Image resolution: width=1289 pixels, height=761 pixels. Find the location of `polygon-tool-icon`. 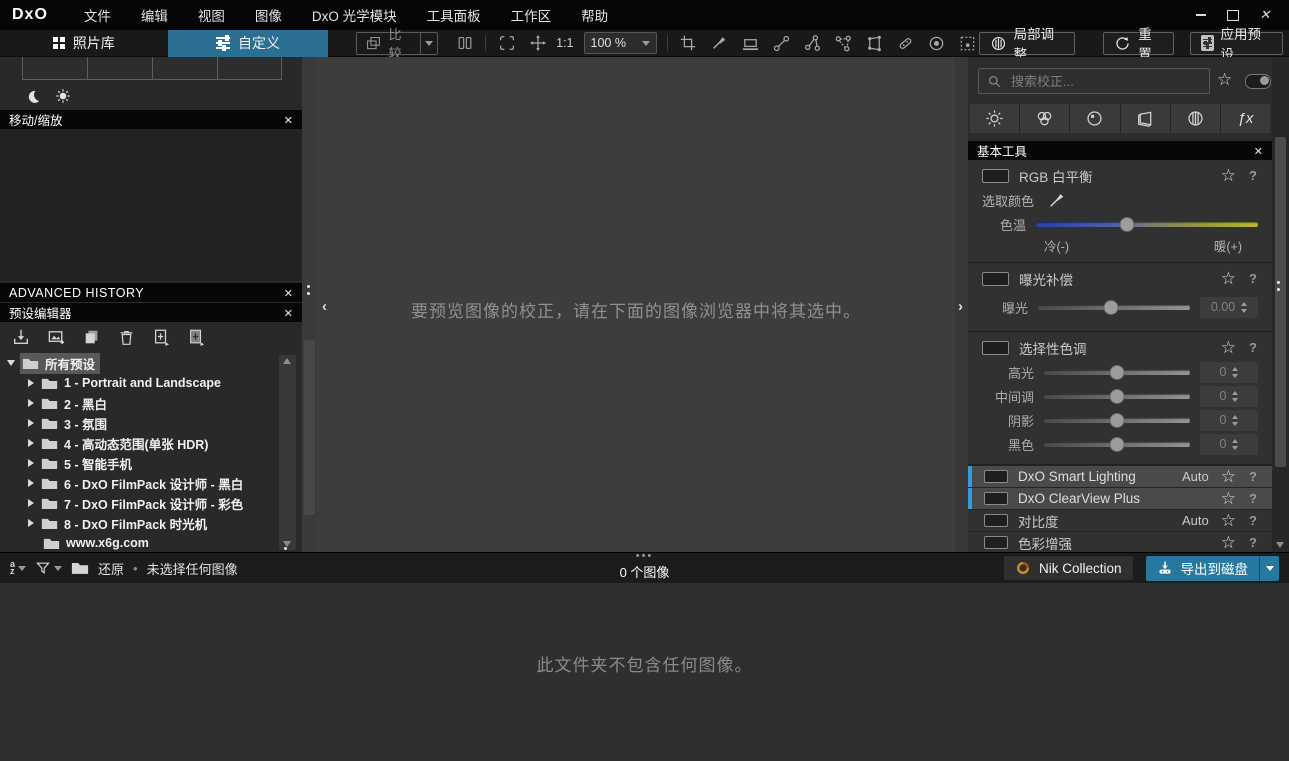

polygon-tool-icon is located at coordinates (843, 43).